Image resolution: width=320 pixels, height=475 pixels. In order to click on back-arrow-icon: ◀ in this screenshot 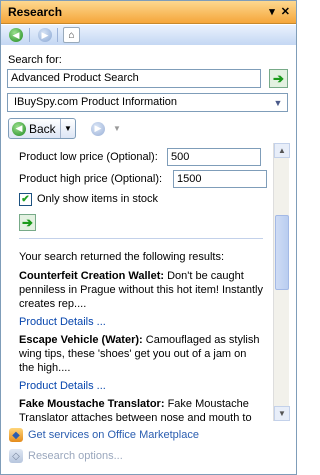, I will do `click(19, 128)`.